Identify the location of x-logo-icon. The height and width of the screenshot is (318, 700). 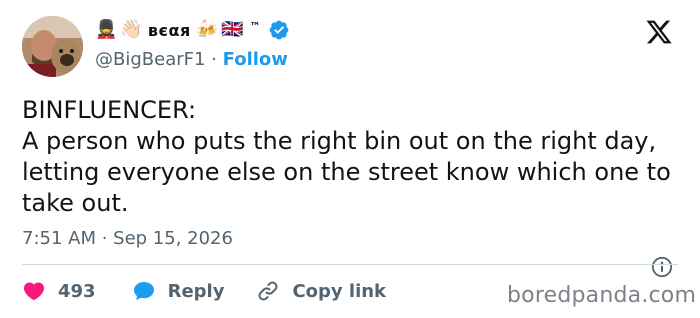
(659, 32).